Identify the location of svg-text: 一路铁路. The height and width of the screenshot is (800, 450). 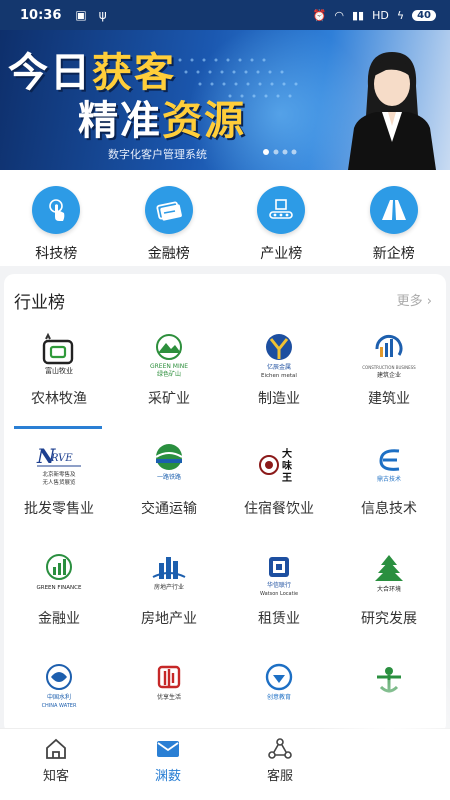
(169, 477).